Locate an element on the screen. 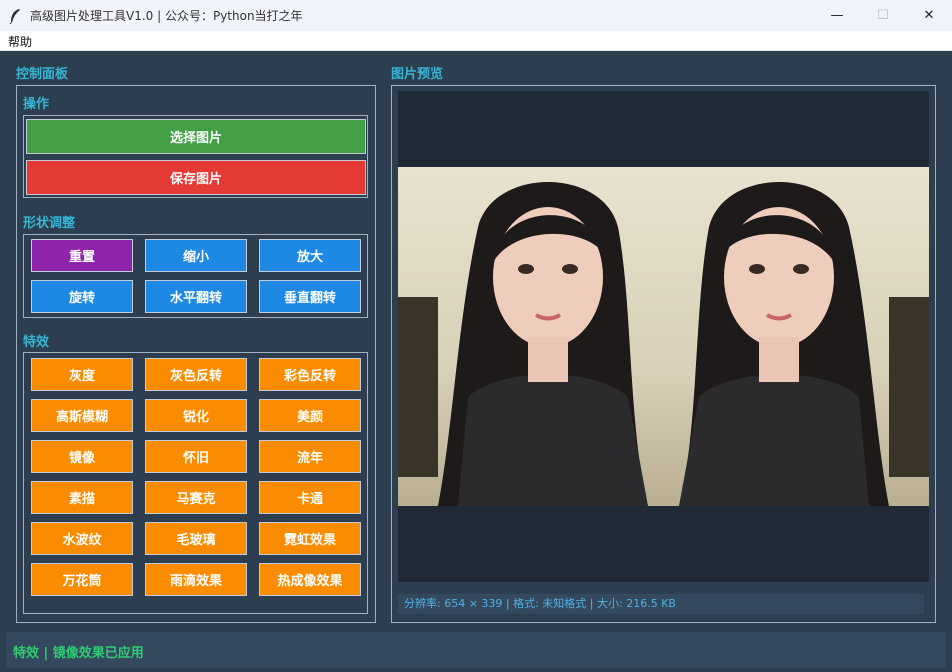  flip-vertical-button: 垂直翻转 is located at coordinates (310, 296).